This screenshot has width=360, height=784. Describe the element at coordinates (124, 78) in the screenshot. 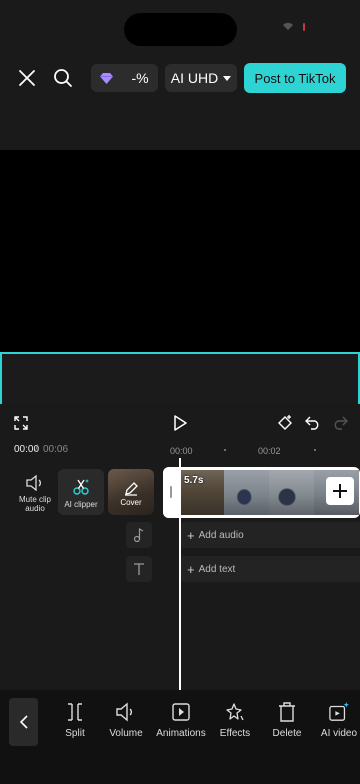

I see `credits-button: -%` at that location.